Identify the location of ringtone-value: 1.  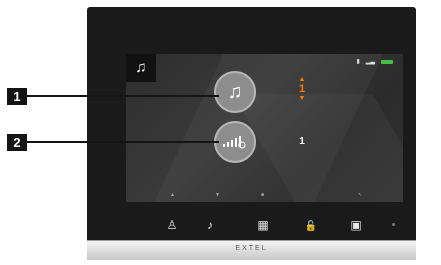
(302, 89).